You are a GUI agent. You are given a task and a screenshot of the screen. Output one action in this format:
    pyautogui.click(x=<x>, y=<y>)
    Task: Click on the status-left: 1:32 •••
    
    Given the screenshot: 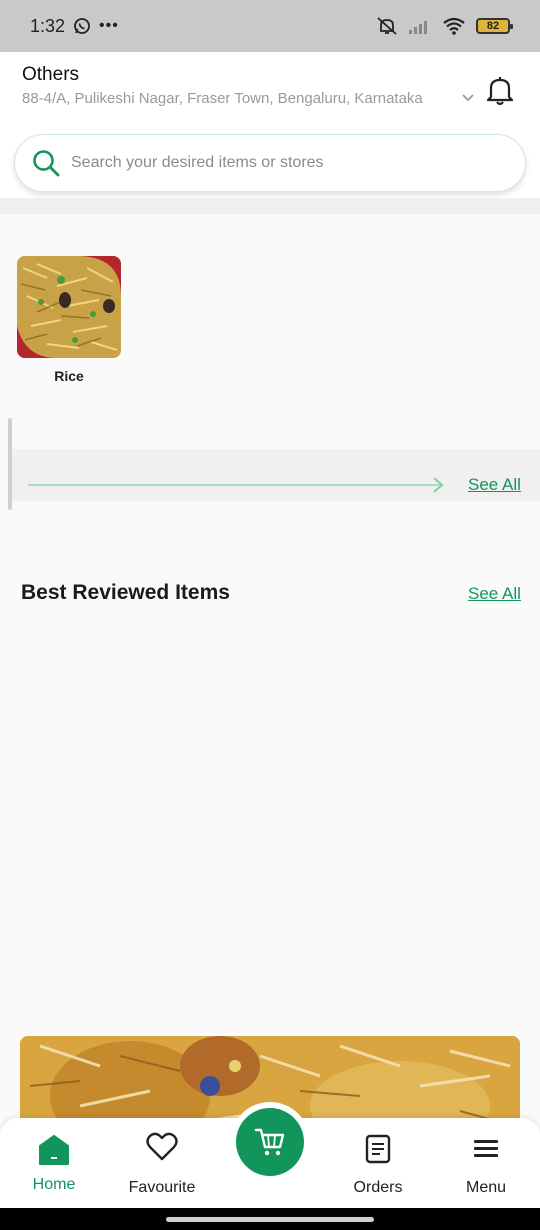 What is the action you would take?
    pyautogui.click(x=74, y=26)
    